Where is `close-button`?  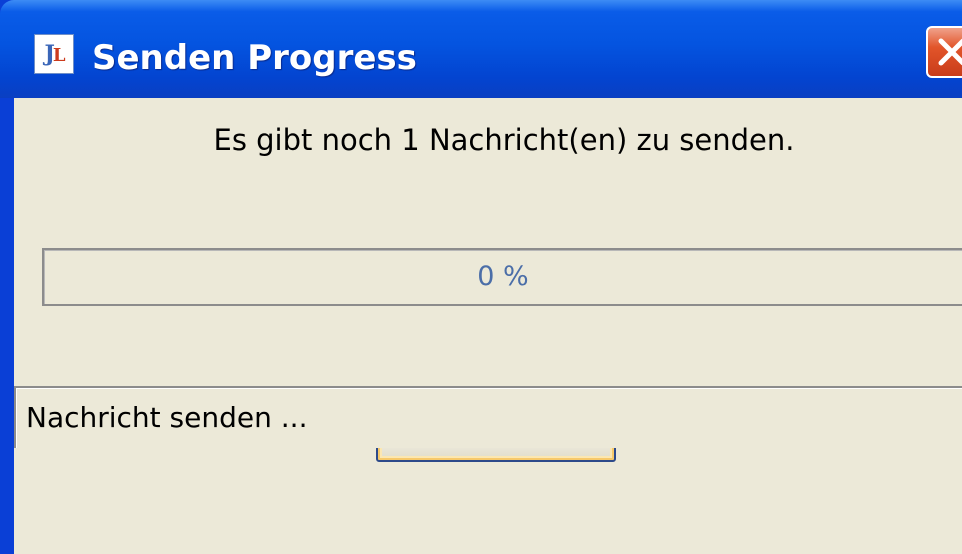 close-button is located at coordinates (944, 52).